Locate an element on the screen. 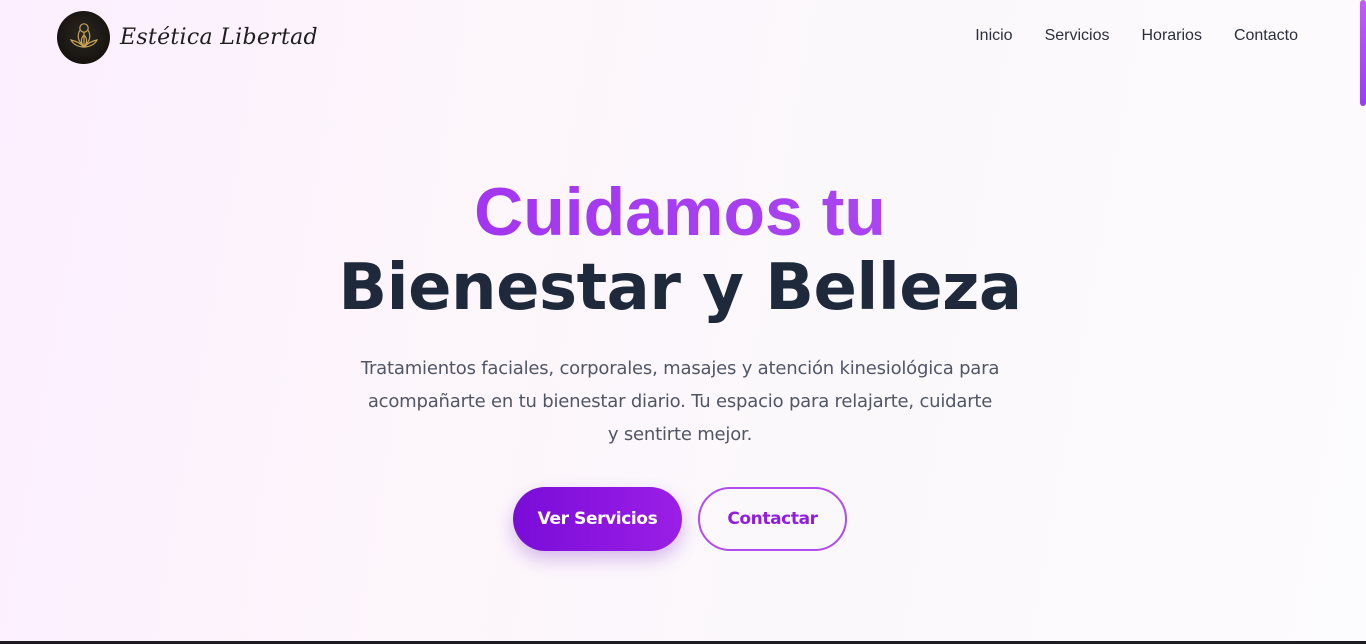 Image resolution: width=1366 pixels, height=644 pixels. ver-servicios-button: Ver Servicios is located at coordinates (597, 519).